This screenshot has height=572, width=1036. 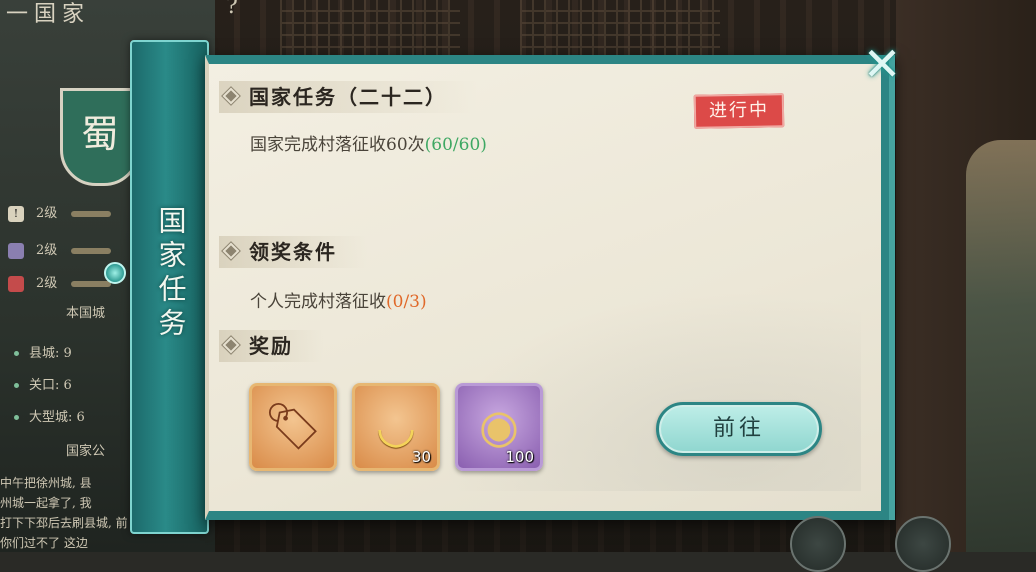 I want to click on condition-title: 领奖条件, so click(x=293, y=252).